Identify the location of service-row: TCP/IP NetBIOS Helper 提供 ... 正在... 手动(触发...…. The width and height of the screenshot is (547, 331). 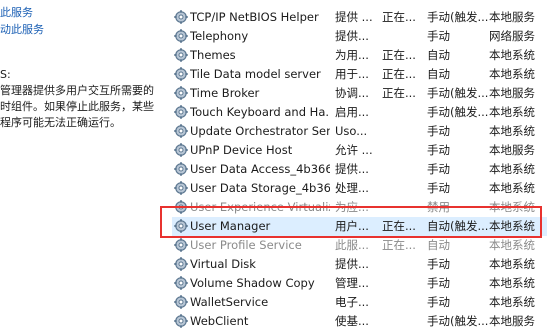
(359, 17).